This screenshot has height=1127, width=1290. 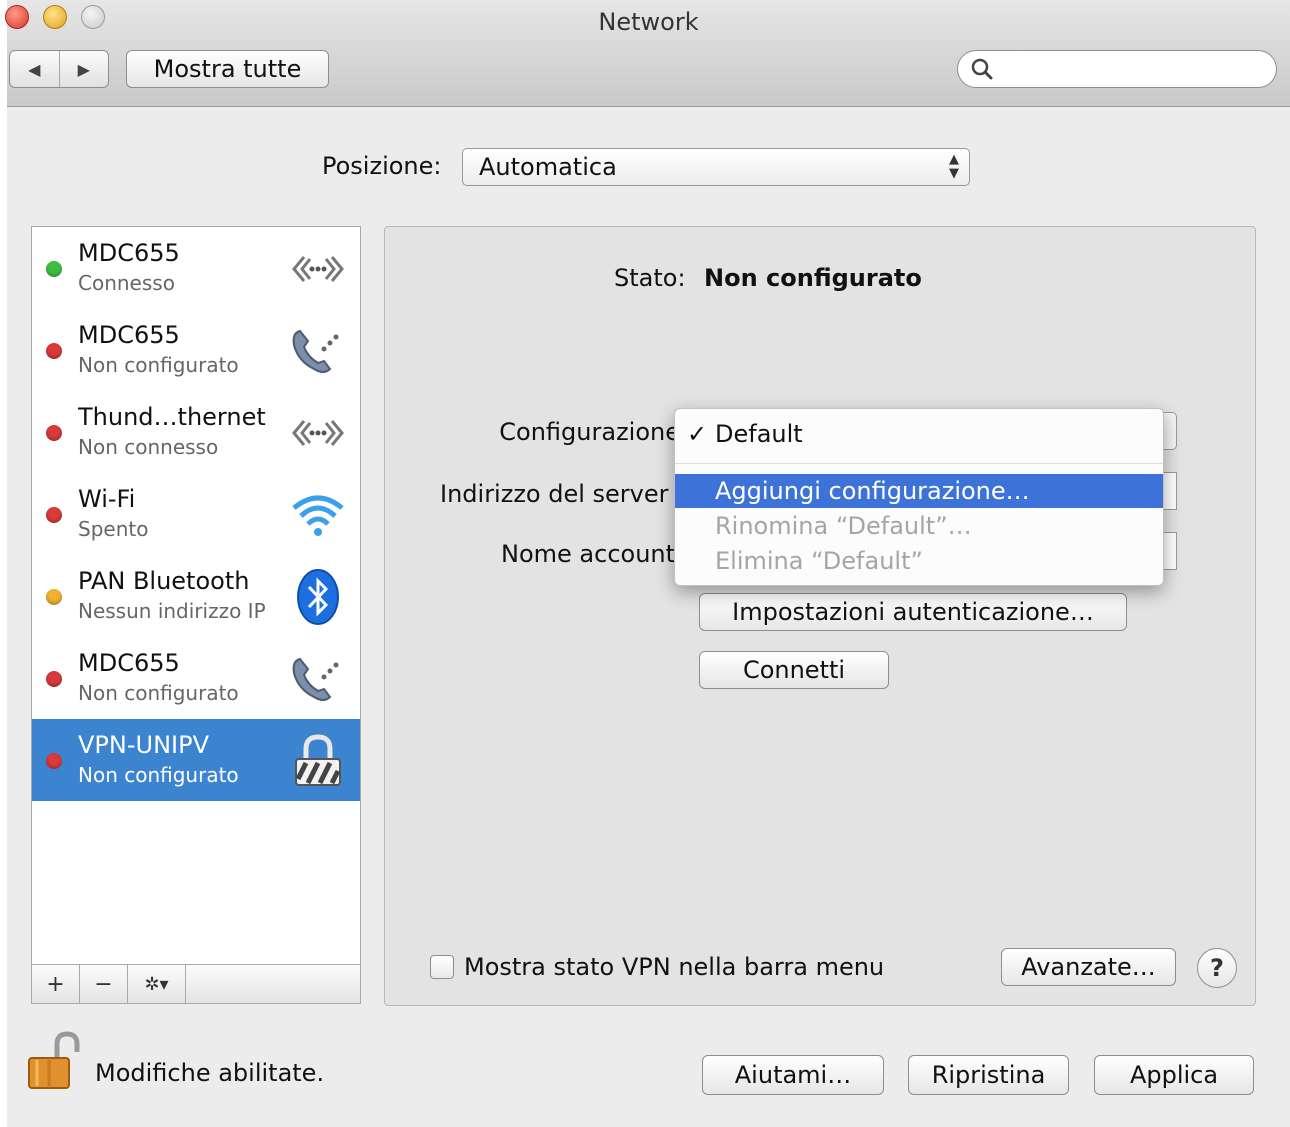 What do you see at coordinates (982, 69) in the screenshot?
I see `search-icon` at bounding box center [982, 69].